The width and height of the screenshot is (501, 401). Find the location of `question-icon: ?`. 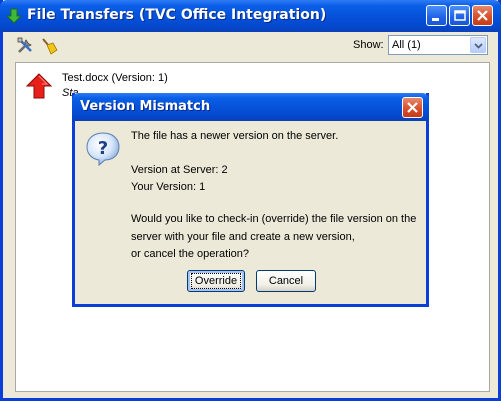

question-icon: ? is located at coordinates (103, 149).